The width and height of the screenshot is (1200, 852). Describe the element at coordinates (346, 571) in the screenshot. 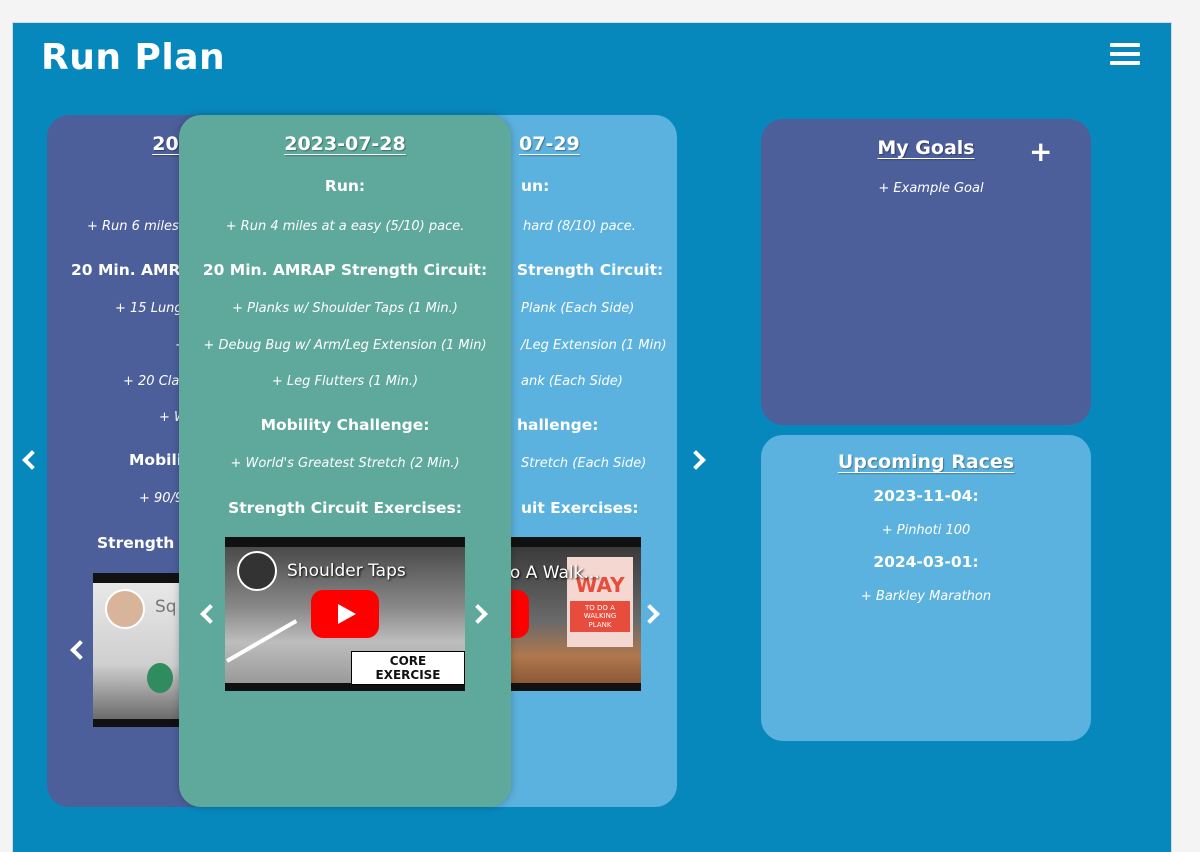

I see `video-title: Shoulder Taps` at that location.